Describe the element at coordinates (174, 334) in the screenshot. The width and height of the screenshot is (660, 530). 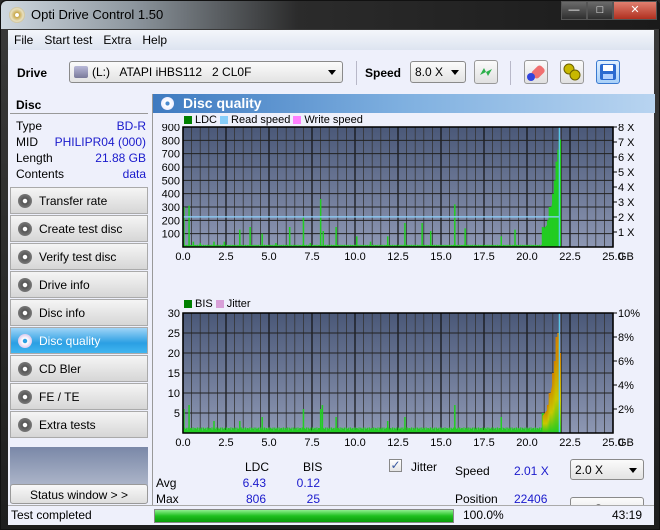
I see `y-tick-label: 25` at that location.